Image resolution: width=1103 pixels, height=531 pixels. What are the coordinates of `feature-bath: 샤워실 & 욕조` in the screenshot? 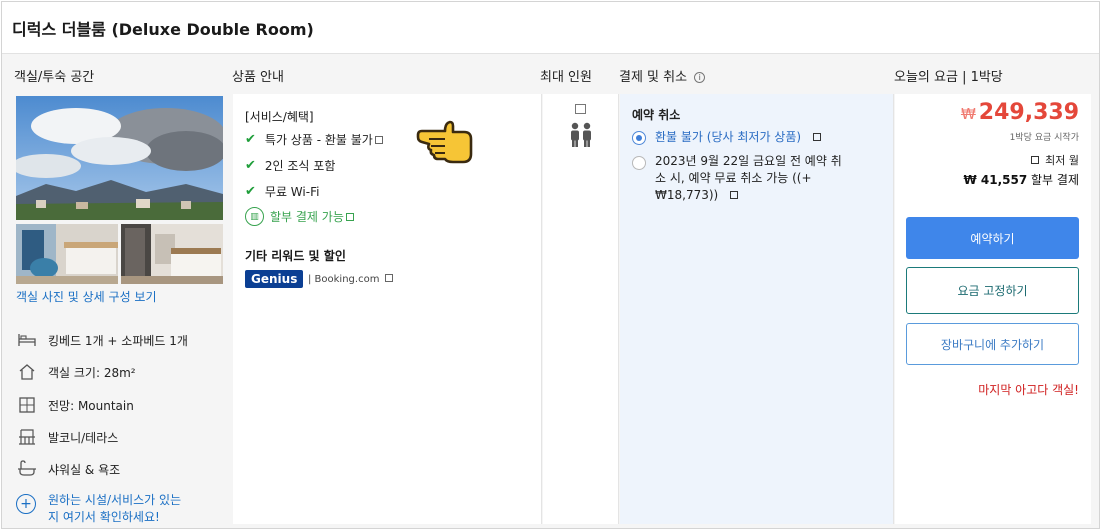 It's located at (68, 469).